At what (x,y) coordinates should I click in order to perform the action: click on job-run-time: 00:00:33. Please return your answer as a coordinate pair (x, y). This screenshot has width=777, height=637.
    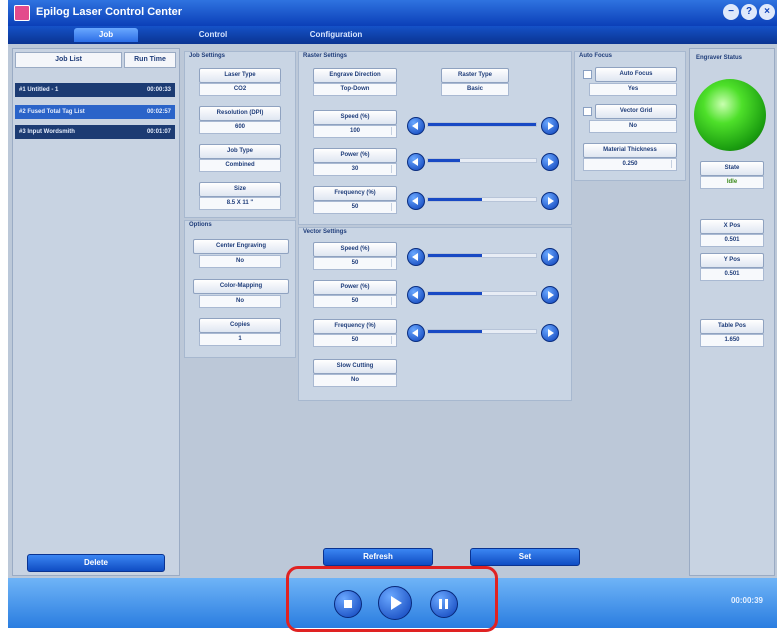
    Looking at the image, I should click on (158, 90).